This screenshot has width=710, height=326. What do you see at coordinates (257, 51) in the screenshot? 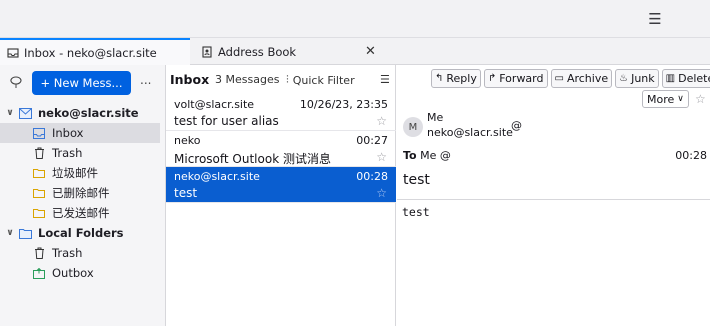
I see `tab-label: Address Book` at bounding box center [257, 51].